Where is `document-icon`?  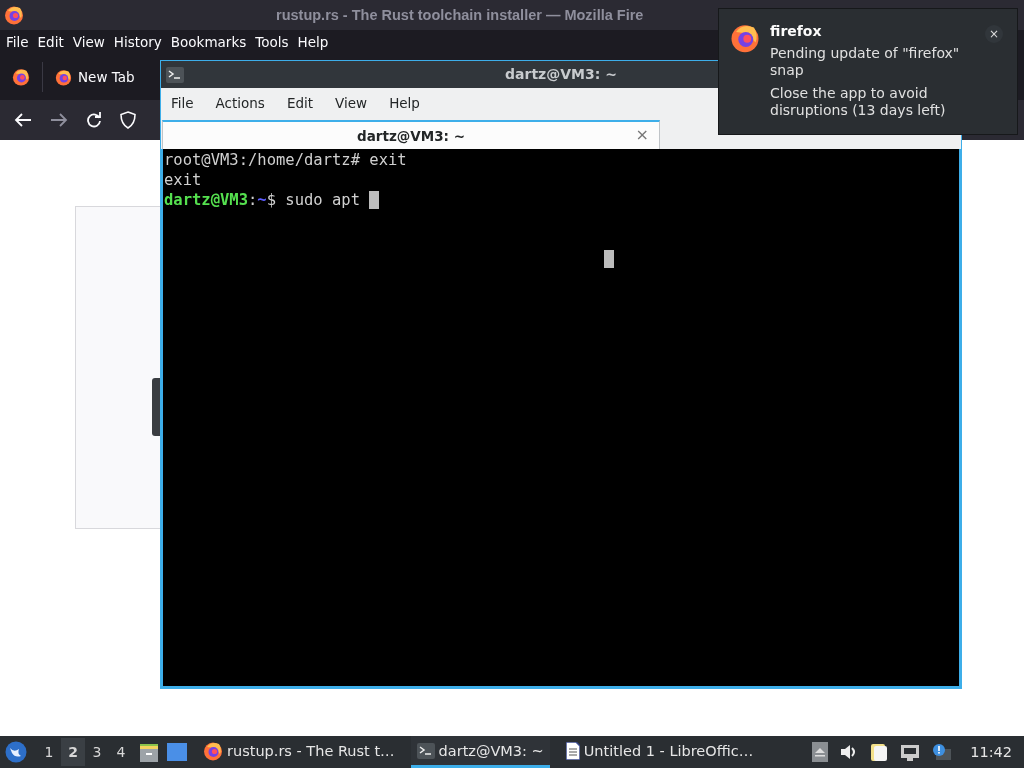
document-icon is located at coordinates (572, 750).